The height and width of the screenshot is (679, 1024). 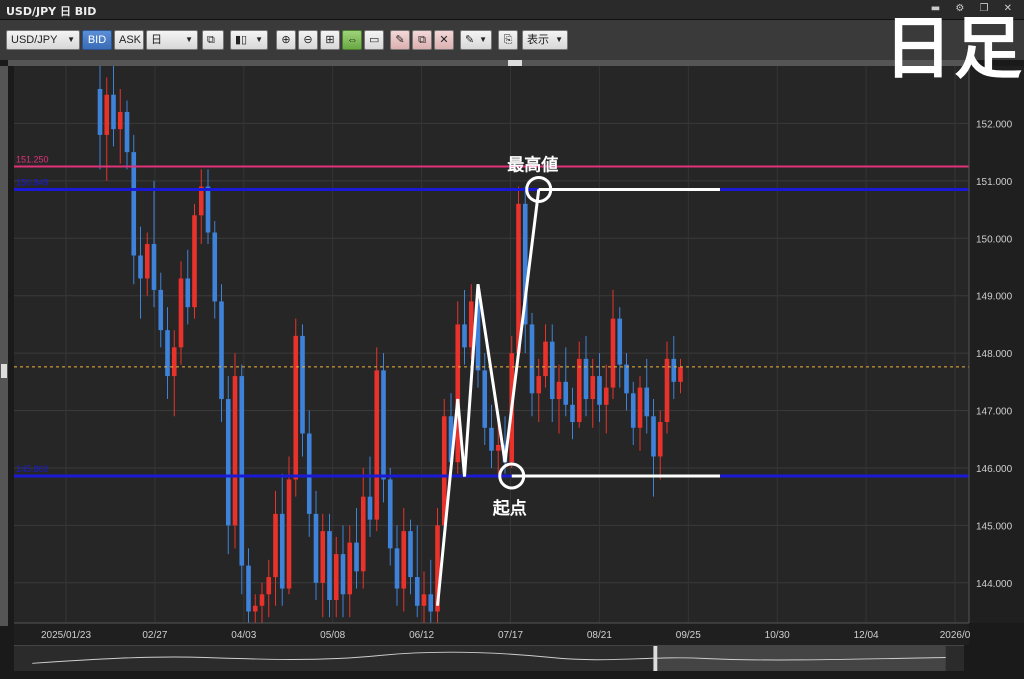 I want to click on layout-icon: ⊞, so click(x=330, y=40).